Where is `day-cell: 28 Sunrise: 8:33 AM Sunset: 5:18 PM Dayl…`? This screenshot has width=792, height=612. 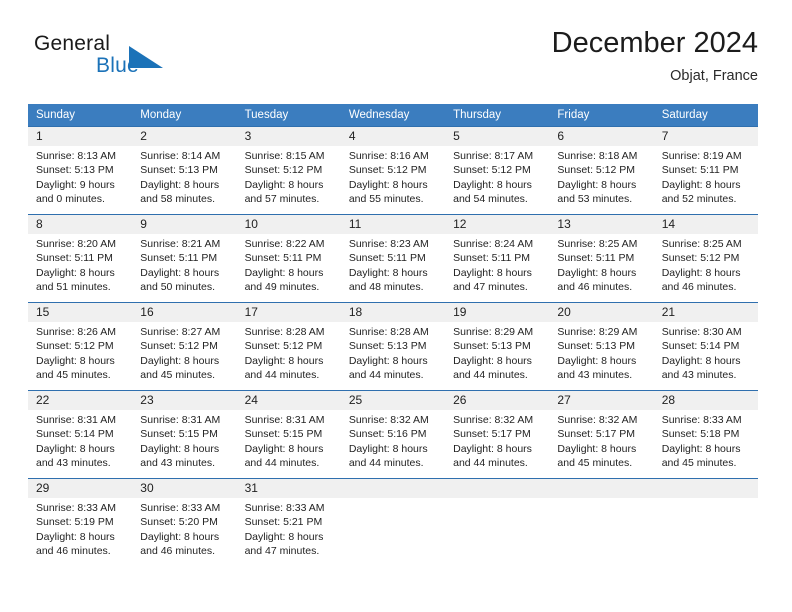 day-cell: 28 Sunrise: 8:33 AM Sunset: 5:18 PM Dayl… is located at coordinates (705, 434).